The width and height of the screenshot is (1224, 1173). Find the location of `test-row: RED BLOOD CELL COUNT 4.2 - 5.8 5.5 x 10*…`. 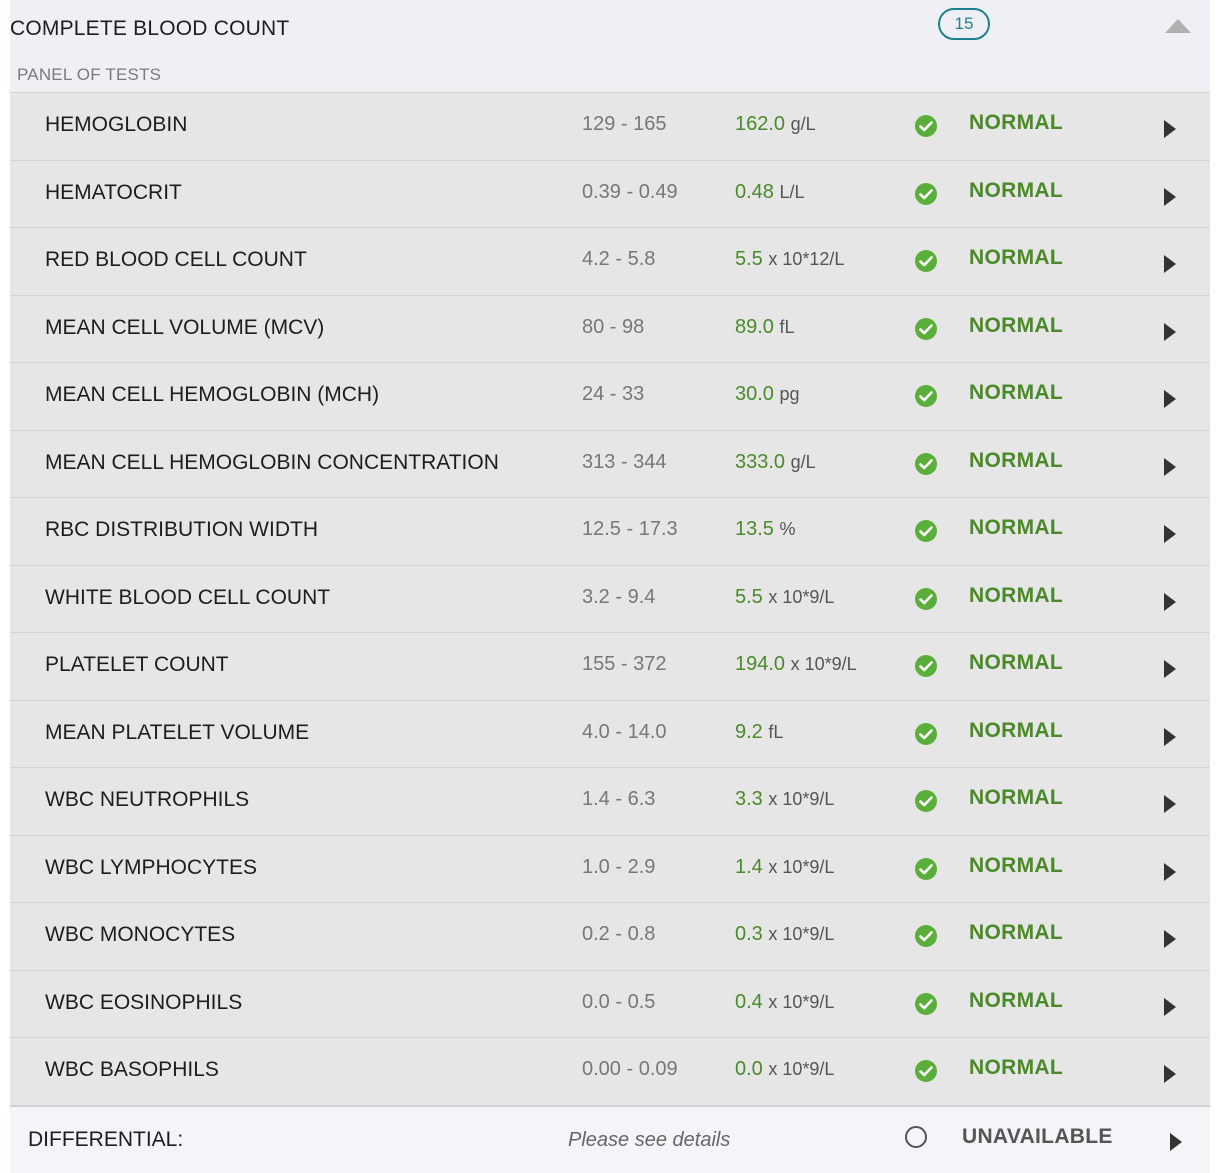

test-row: RED BLOOD CELL COUNT 4.2 - 5.8 5.5 x 10*… is located at coordinates (610, 262).